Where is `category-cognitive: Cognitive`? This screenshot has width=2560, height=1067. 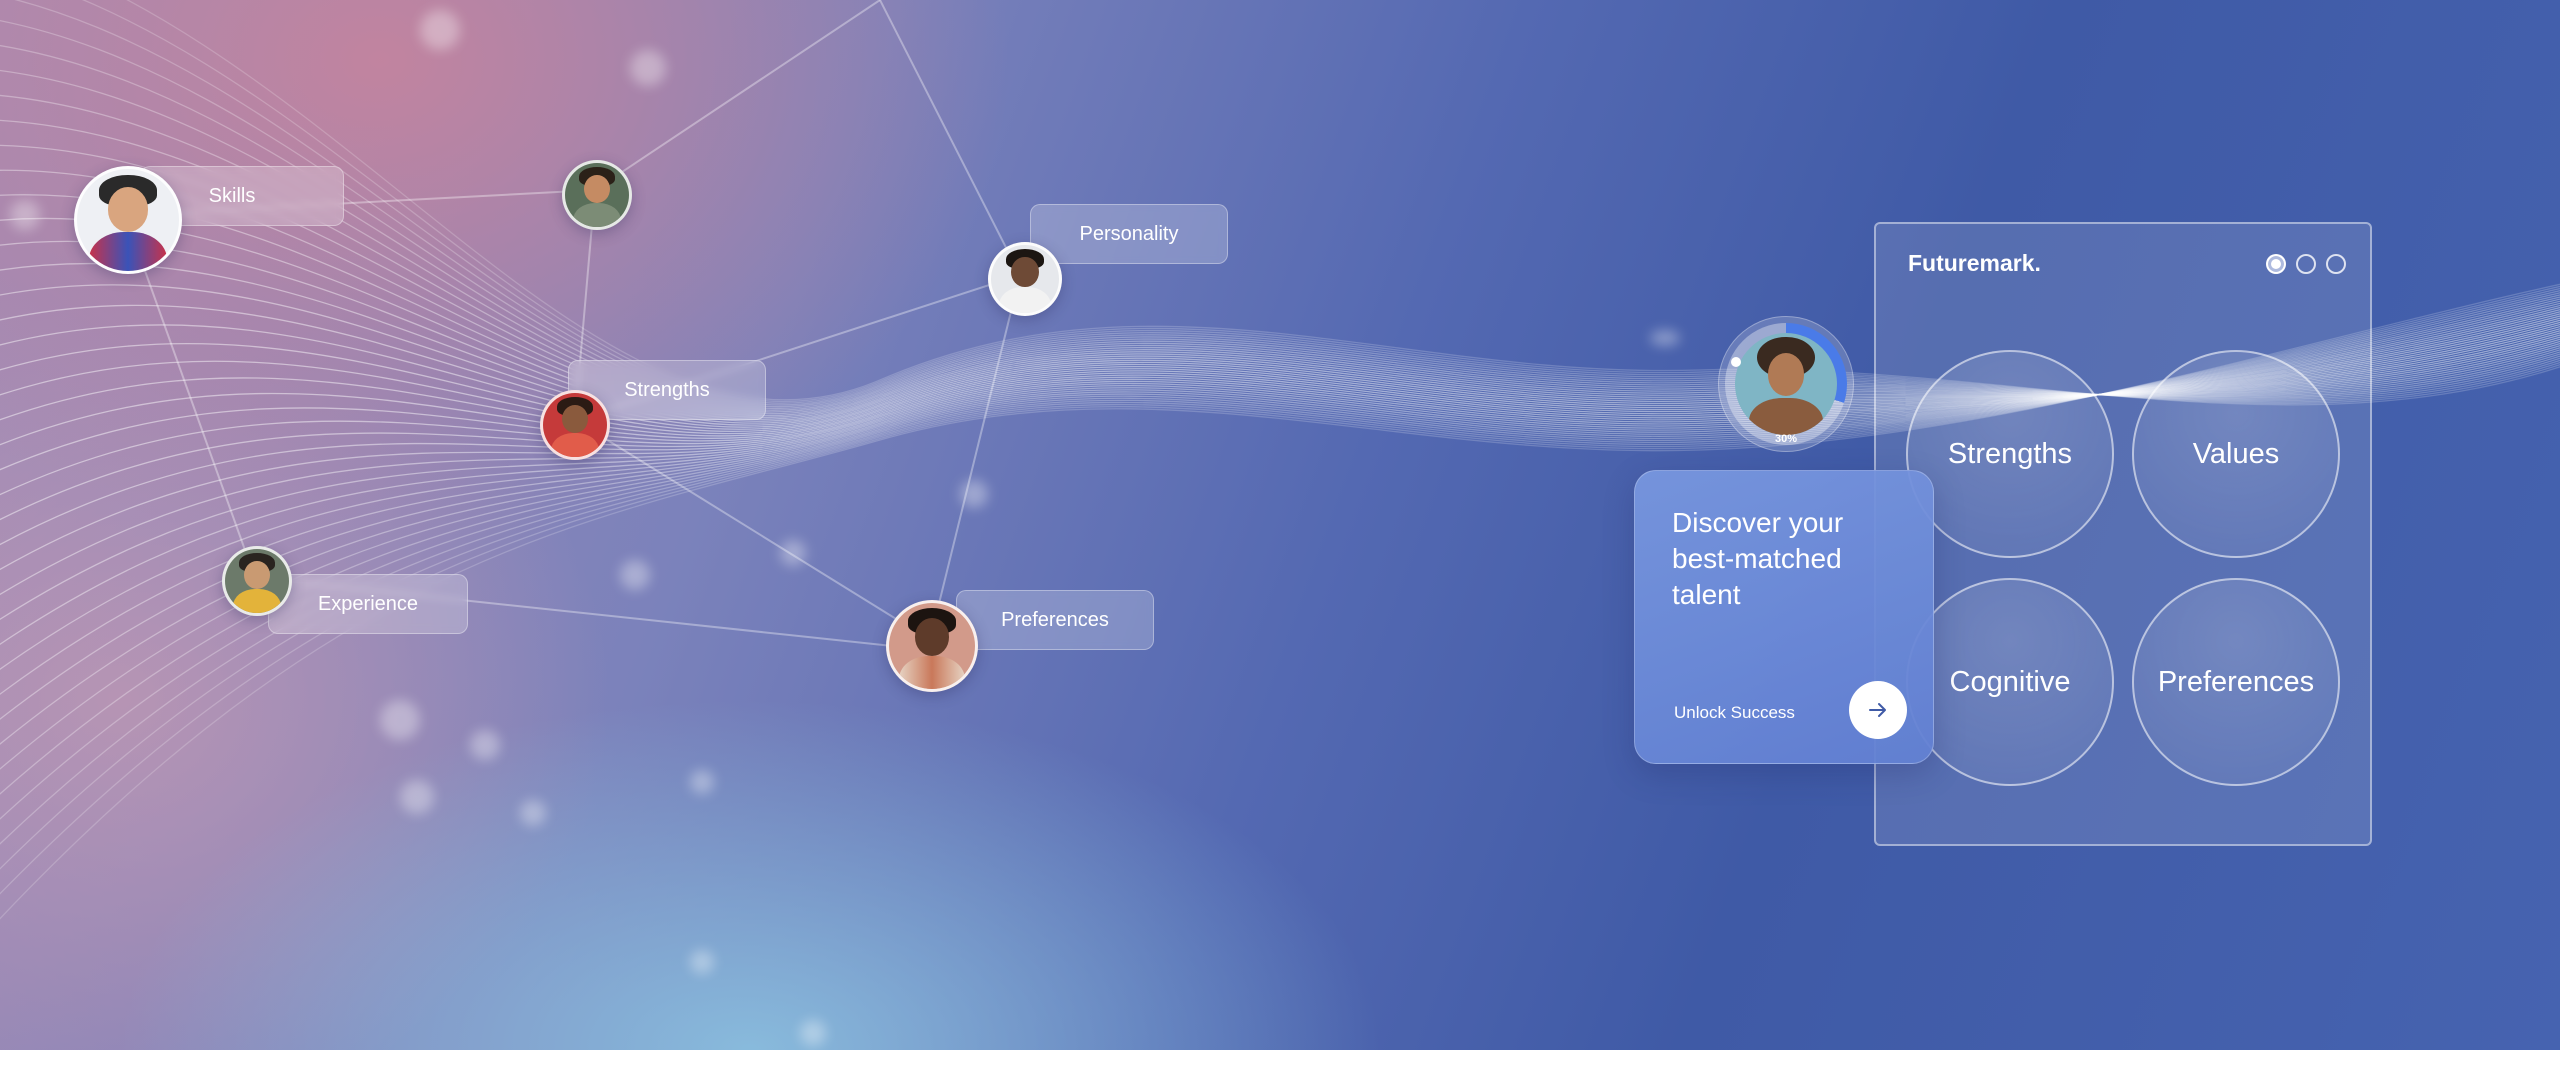
category-cognitive: Cognitive is located at coordinates (2010, 682).